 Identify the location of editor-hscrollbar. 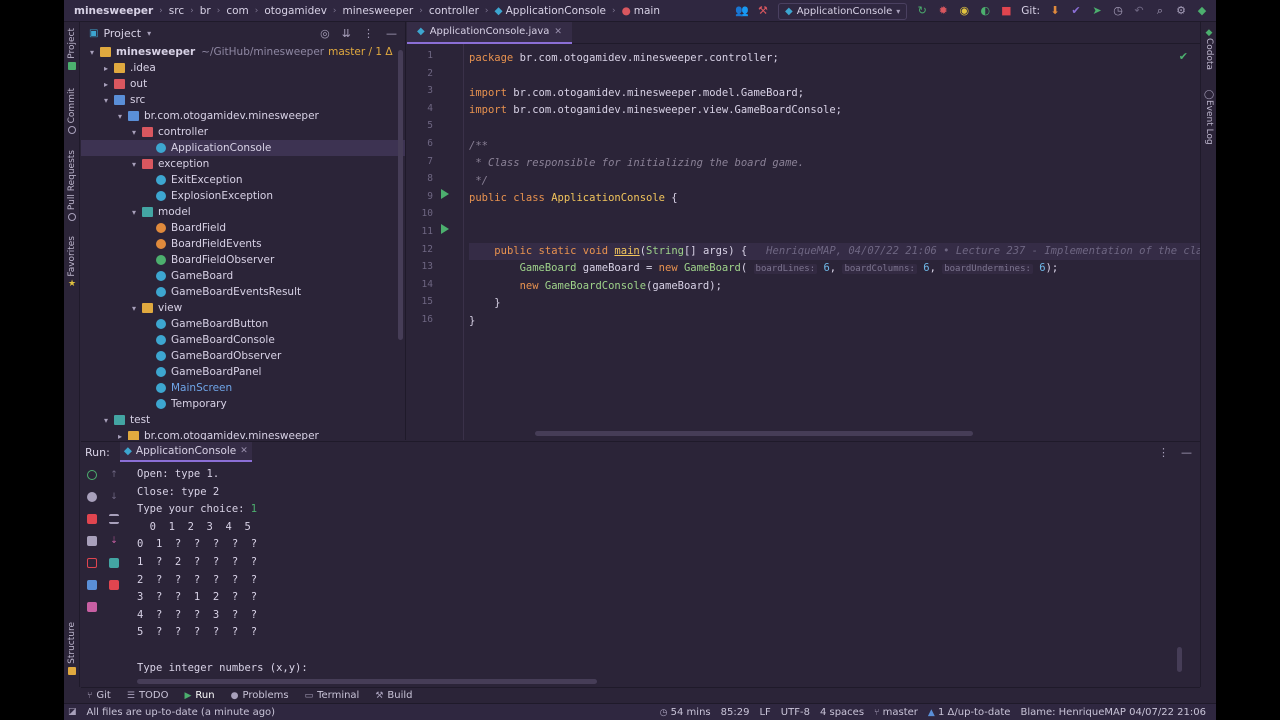
(754, 433).